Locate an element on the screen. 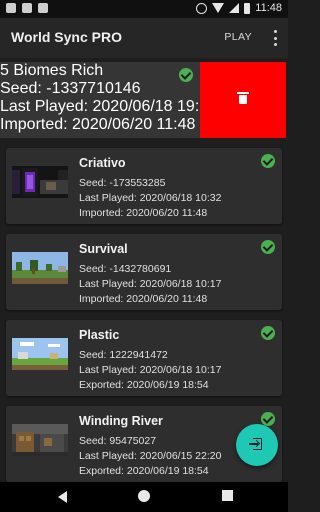 The width and height of the screenshot is (320, 512). system-icons: 11:48 is located at coordinates (239, 8).